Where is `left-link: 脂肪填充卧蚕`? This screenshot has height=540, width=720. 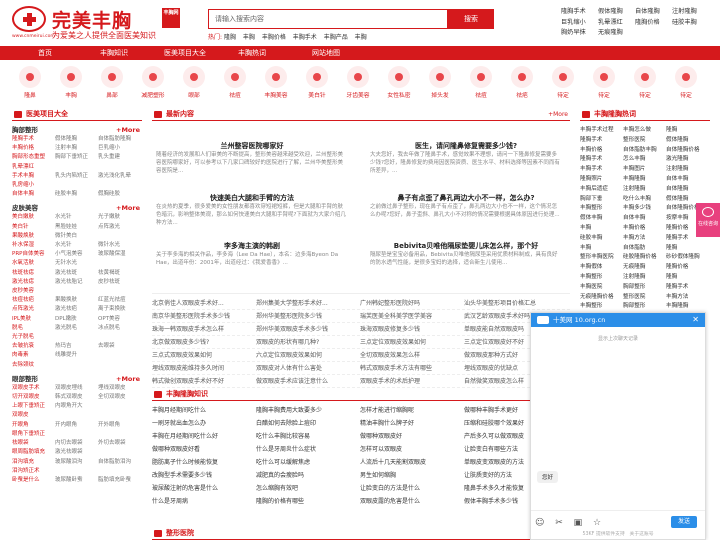 left-link: 脂肪填充卧蚕 is located at coordinates (119, 480).